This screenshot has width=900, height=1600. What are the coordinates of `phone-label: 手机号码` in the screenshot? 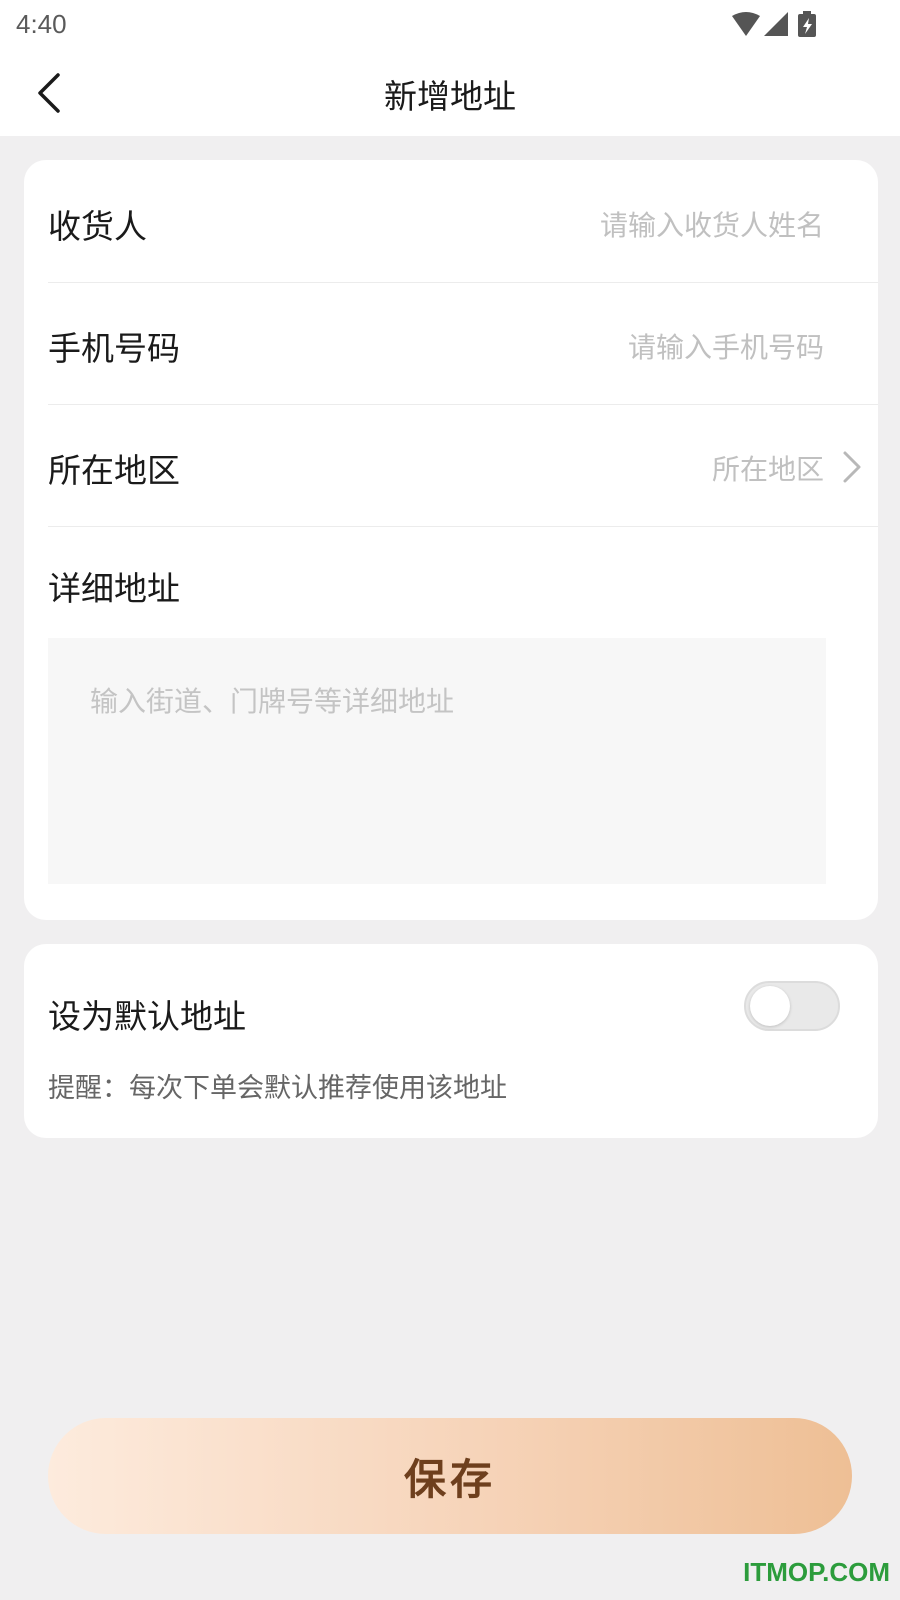 It's located at (114, 348).